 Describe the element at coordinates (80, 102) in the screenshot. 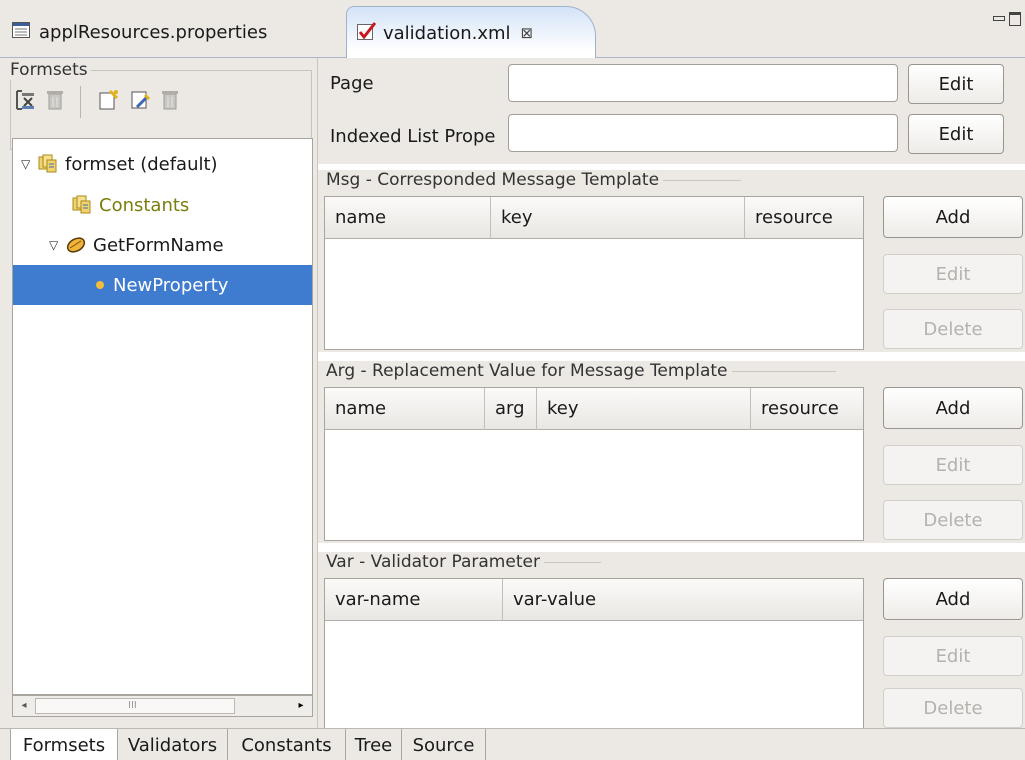

I see `toolbar-separator` at that location.